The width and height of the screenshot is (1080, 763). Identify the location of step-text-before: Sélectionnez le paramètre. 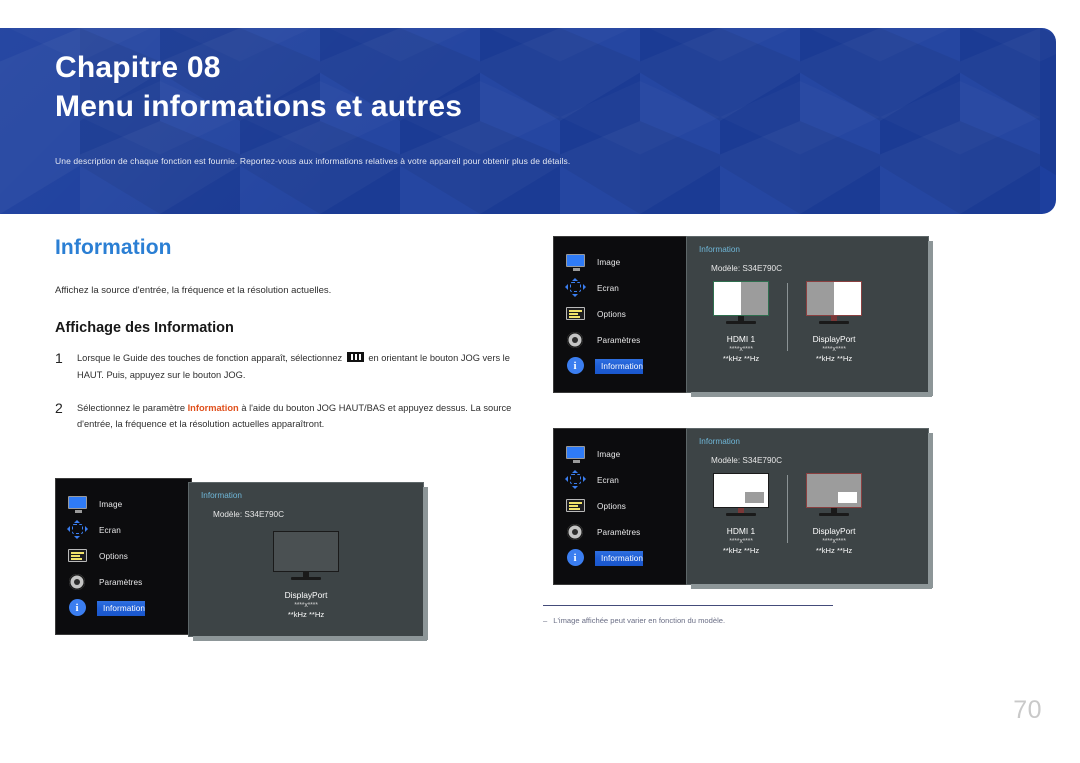
(132, 407).